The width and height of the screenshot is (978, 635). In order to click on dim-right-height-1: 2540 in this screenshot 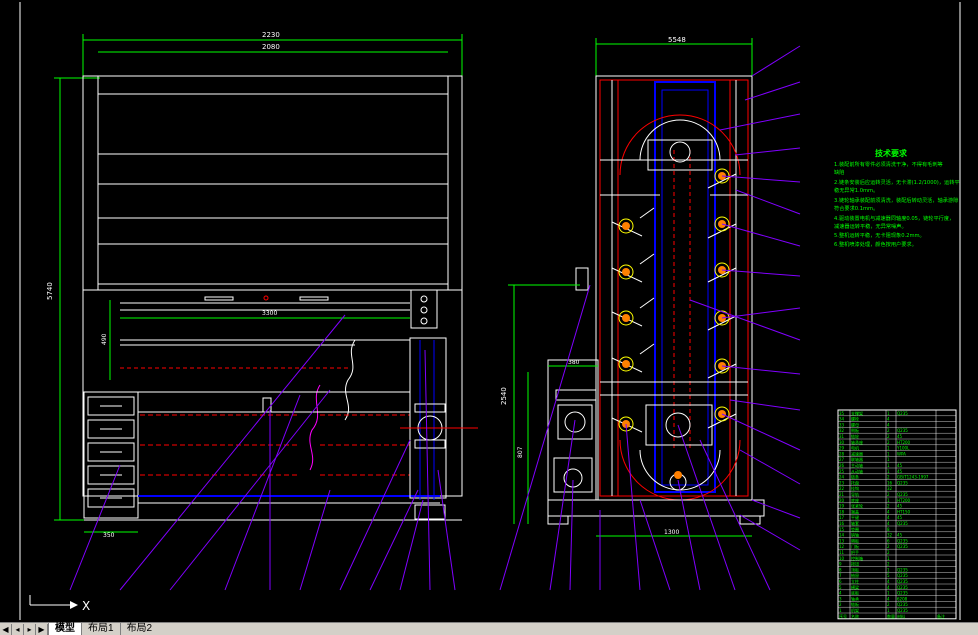, I will do `click(504, 396)`.